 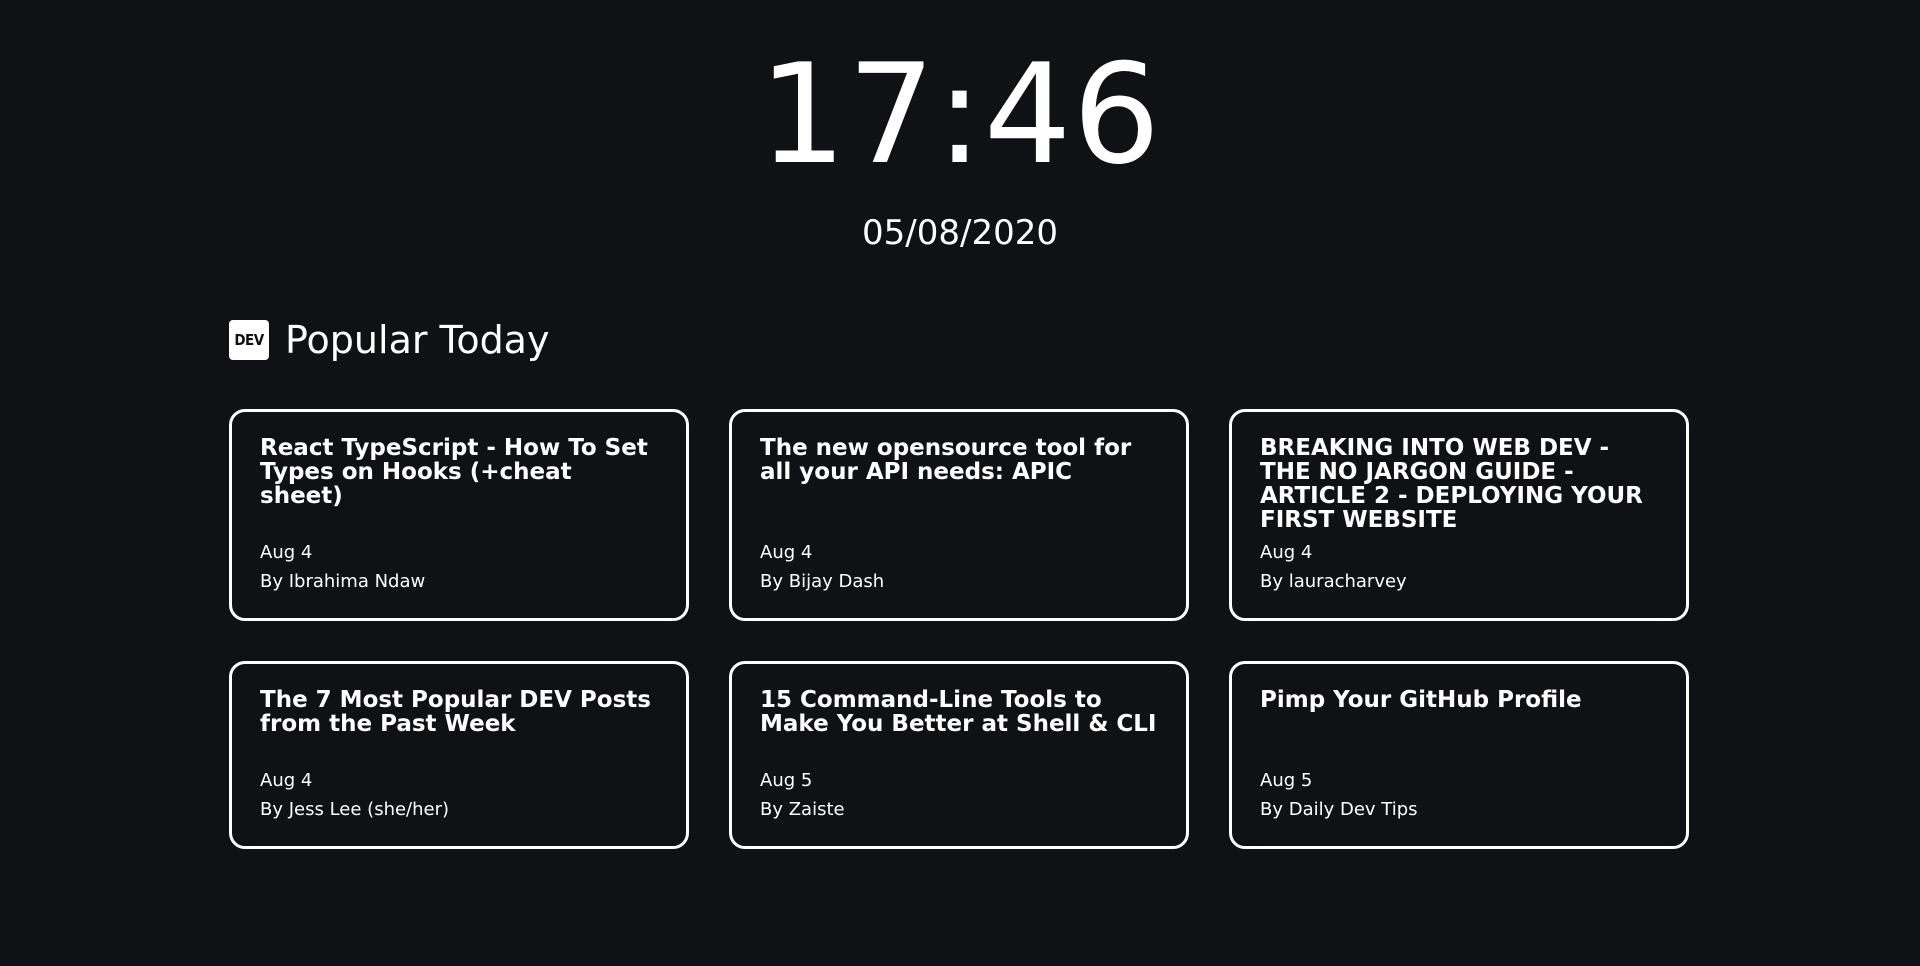 I want to click on article-author: By Daily Dev Tips, so click(x=1339, y=809).